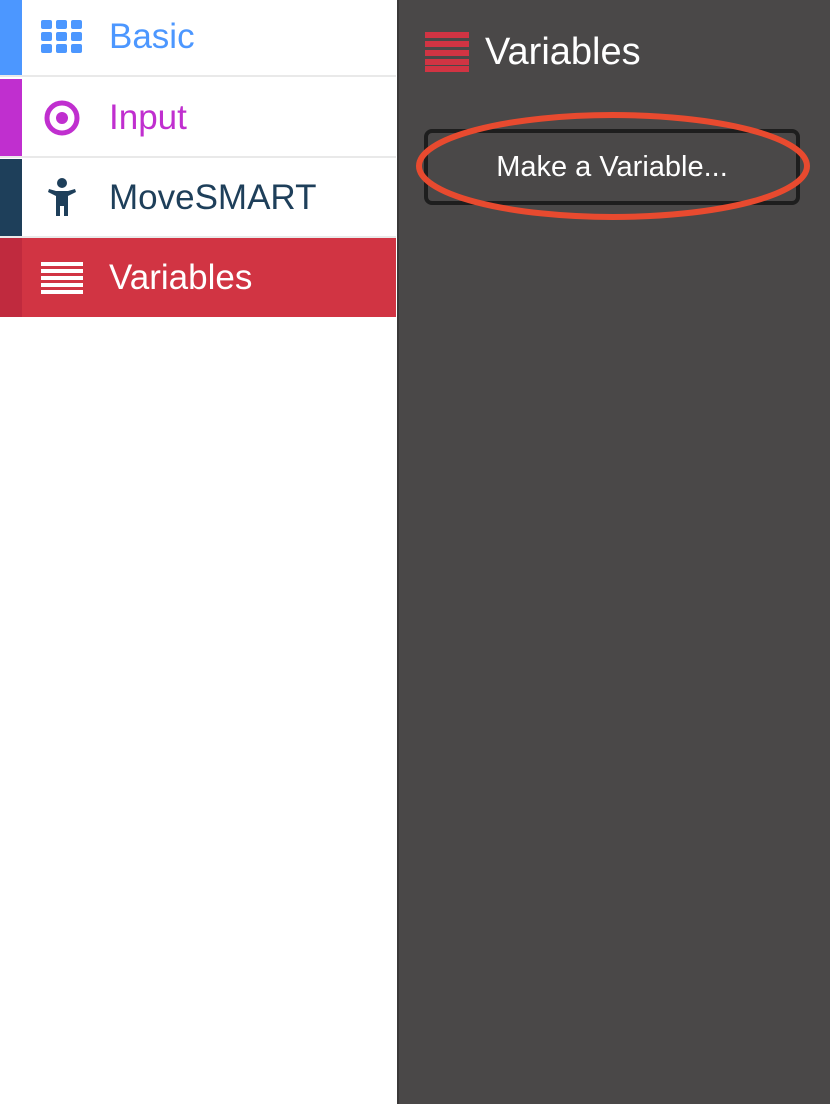  Describe the element at coordinates (62, 198) in the screenshot. I see `person-icon` at that location.